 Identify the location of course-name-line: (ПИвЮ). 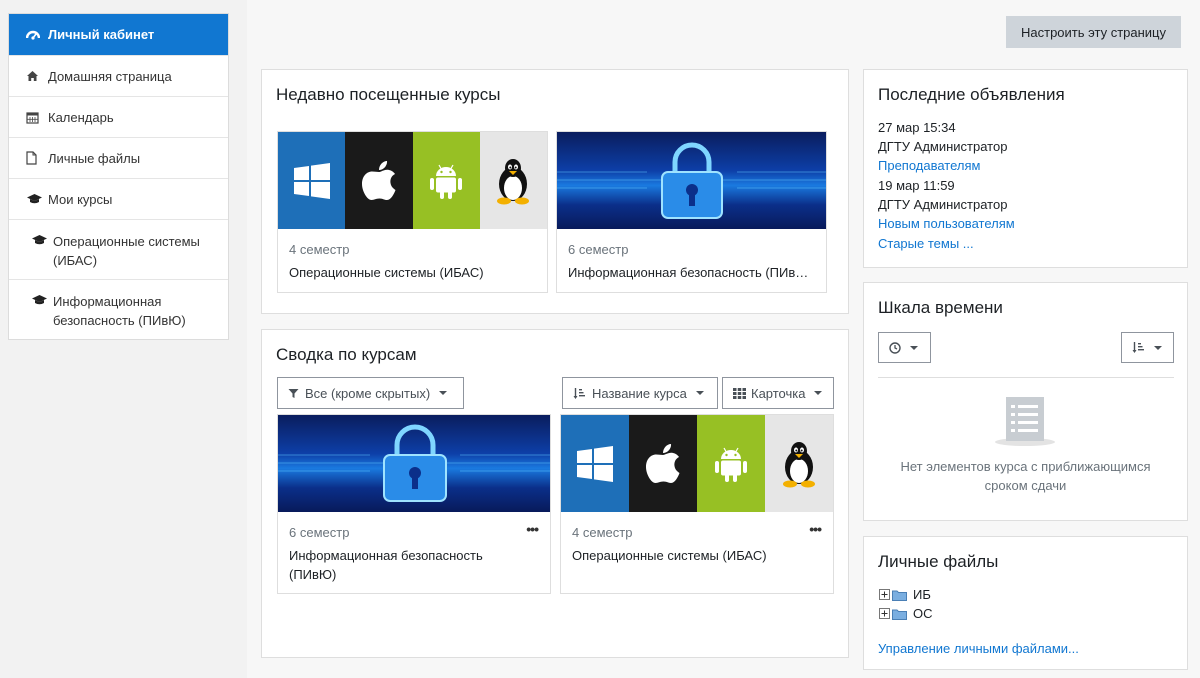
(313, 574).